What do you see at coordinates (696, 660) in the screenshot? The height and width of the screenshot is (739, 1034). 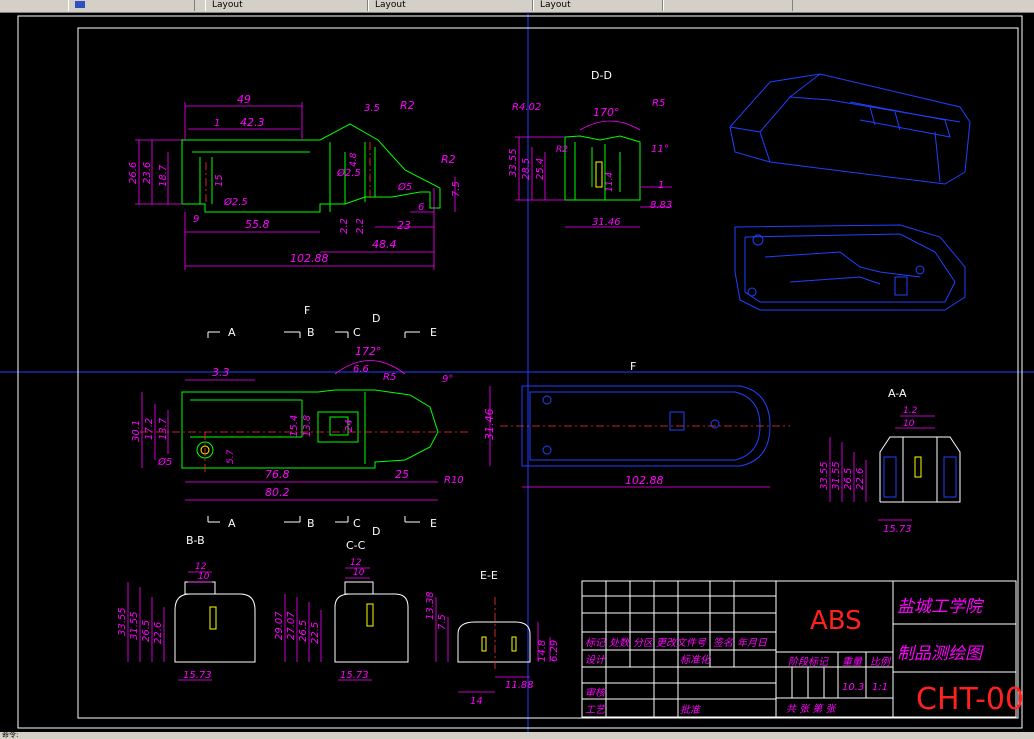 I see `svg-text: 标准化` at bounding box center [696, 660].